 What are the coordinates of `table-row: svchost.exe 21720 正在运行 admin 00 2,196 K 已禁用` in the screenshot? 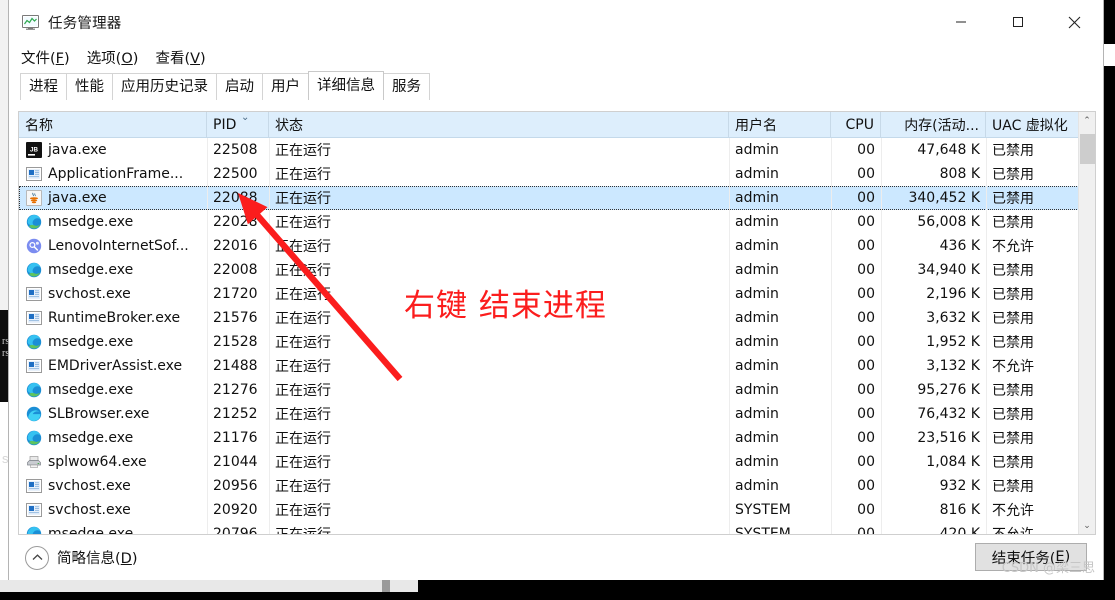 It's located at (557, 294).